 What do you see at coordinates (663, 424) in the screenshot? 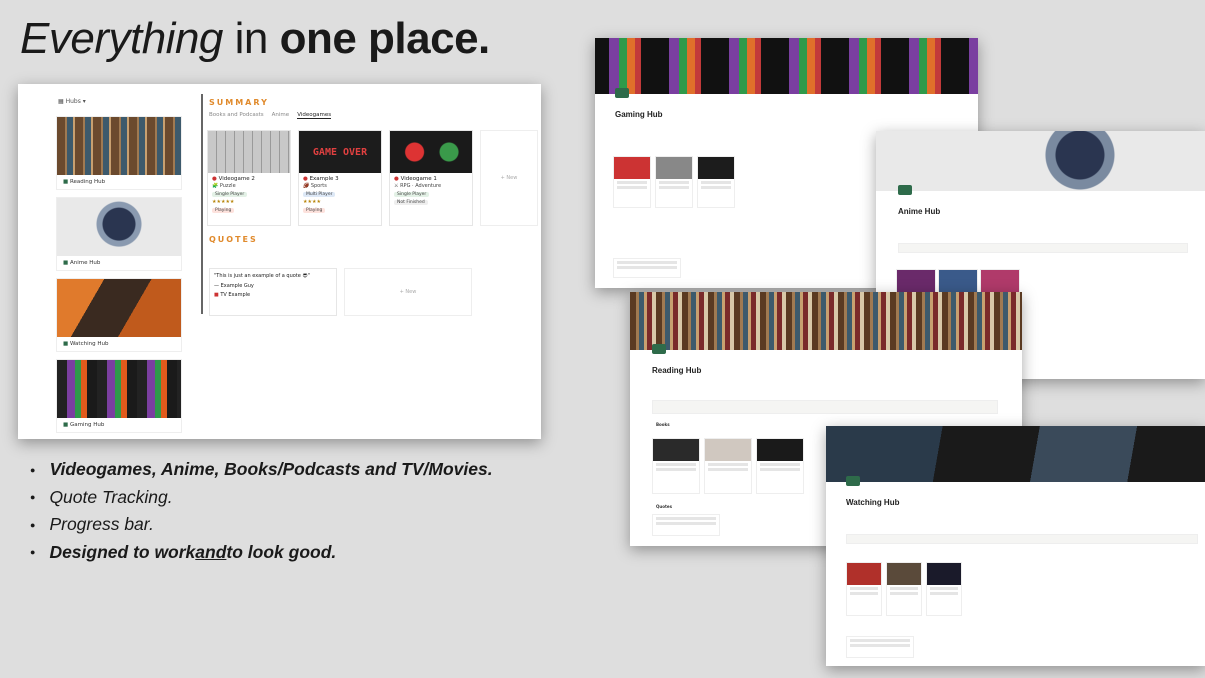
I see `books-label: Books` at bounding box center [663, 424].